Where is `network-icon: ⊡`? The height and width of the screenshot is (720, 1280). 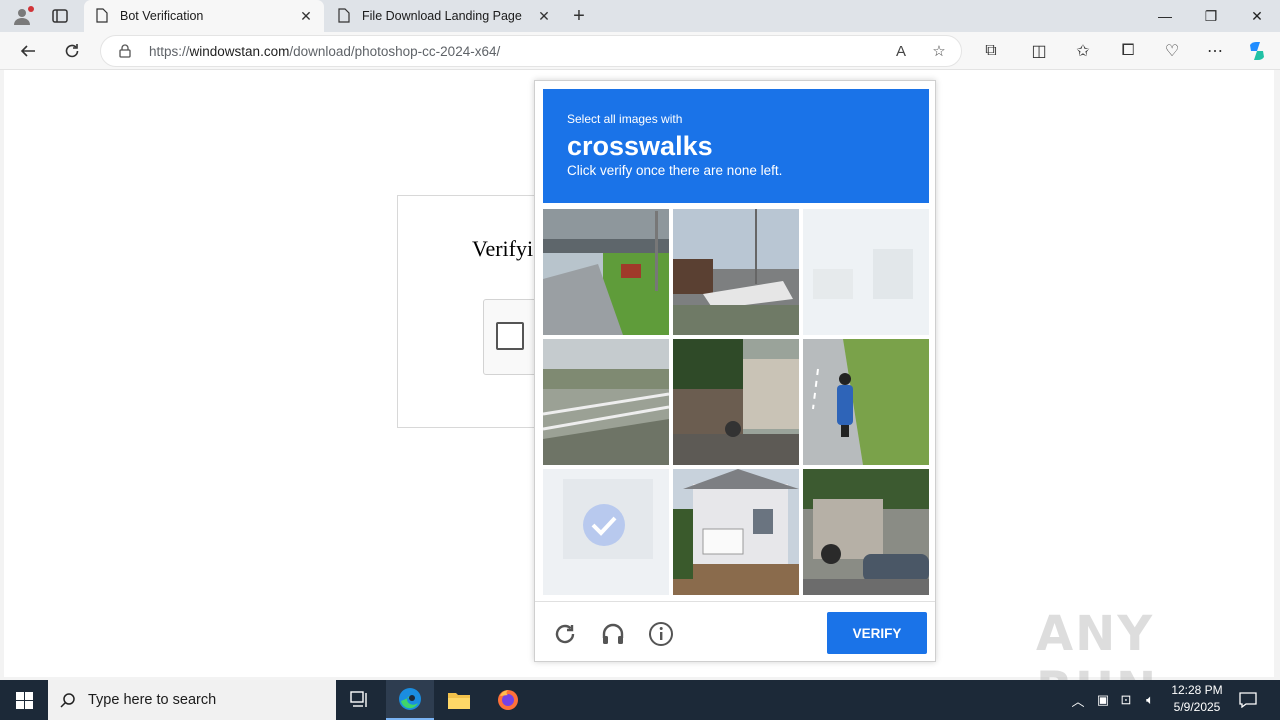
network-icon: ⊡ is located at coordinates (1126, 700).